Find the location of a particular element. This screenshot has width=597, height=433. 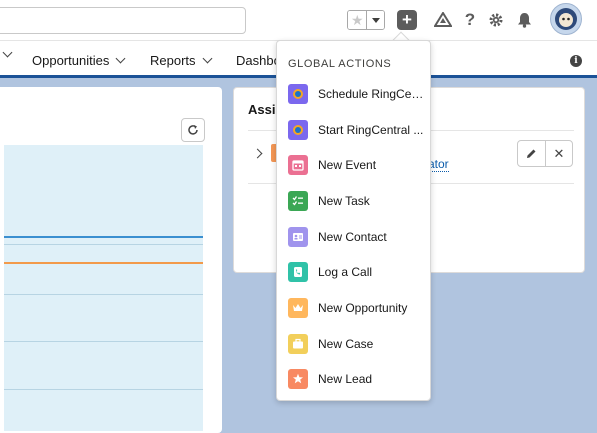

nav-item-dashboards: Dashbo is located at coordinates (258, 60).